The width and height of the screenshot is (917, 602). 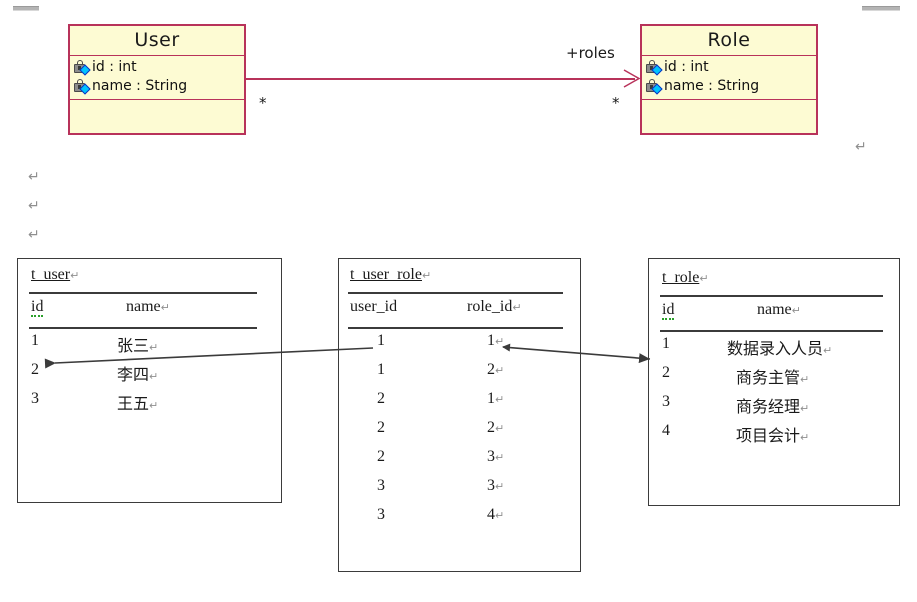 I want to click on association-role-label: +roles, so click(x=590, y=53).